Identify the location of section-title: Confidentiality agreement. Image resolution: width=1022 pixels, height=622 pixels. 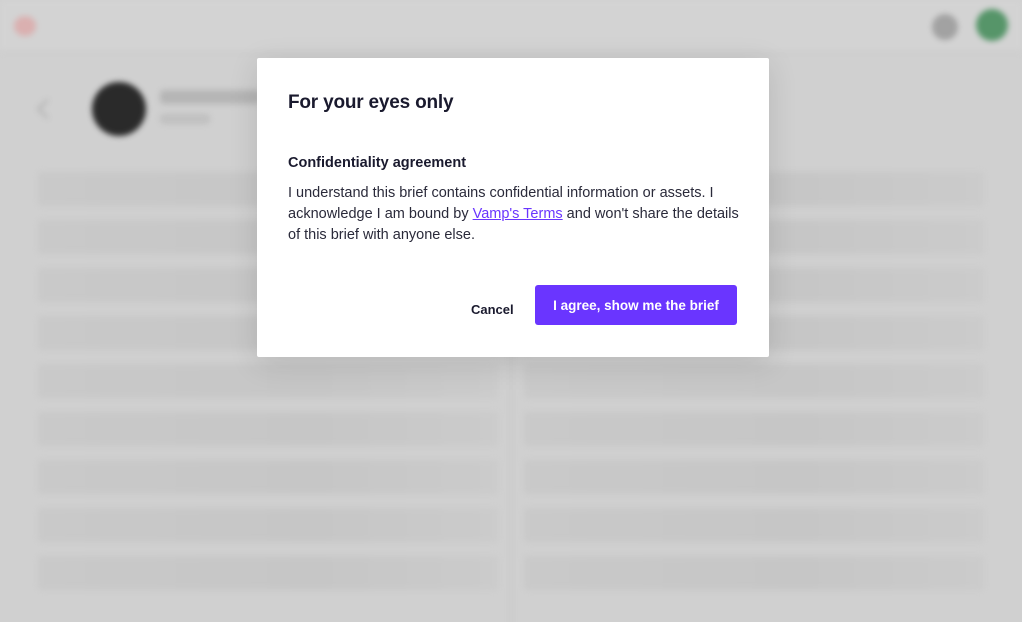
(377, 163).